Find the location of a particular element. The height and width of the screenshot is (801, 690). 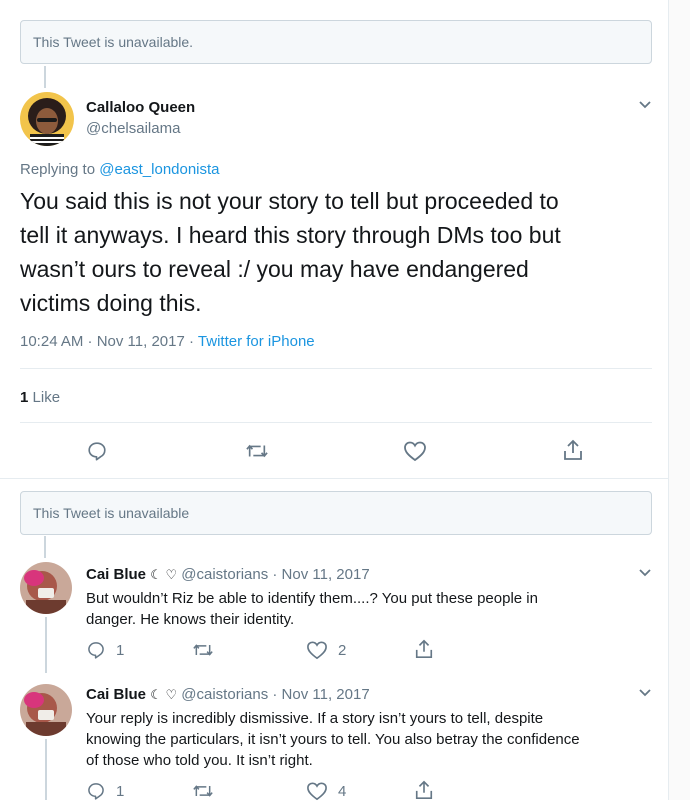

like-count: 1 is located at coordinates (24, 397).